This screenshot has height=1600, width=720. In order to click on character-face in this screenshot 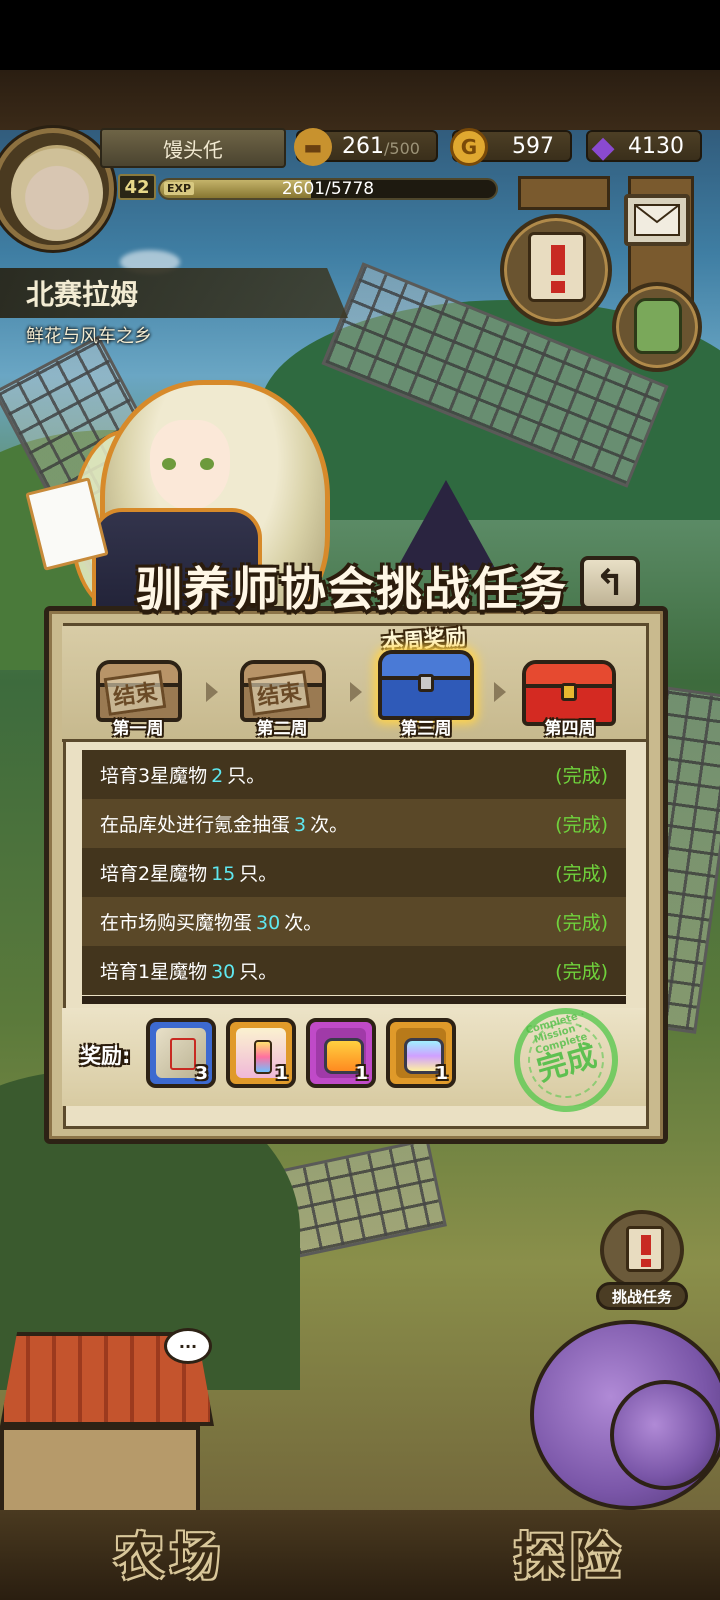, I will do `click(190, 465)`.